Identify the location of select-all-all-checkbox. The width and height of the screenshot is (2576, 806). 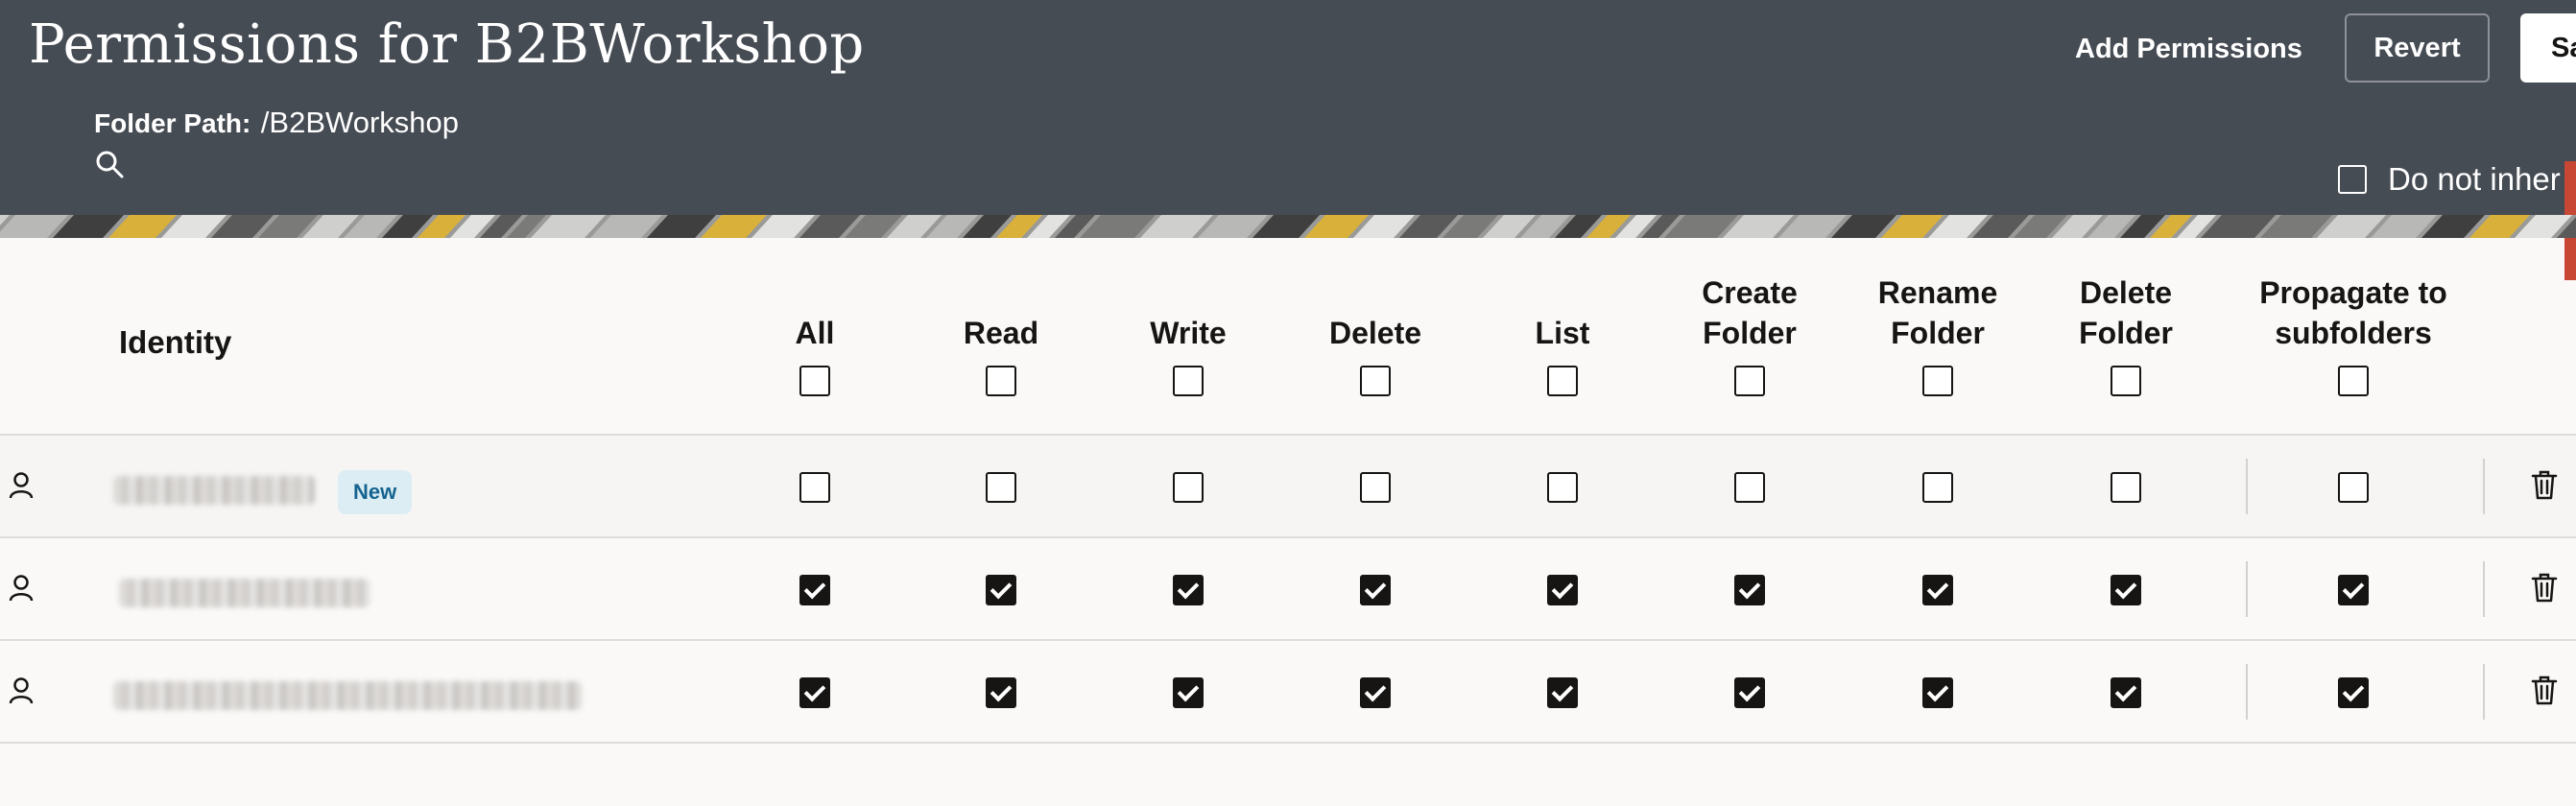
(814, 381).